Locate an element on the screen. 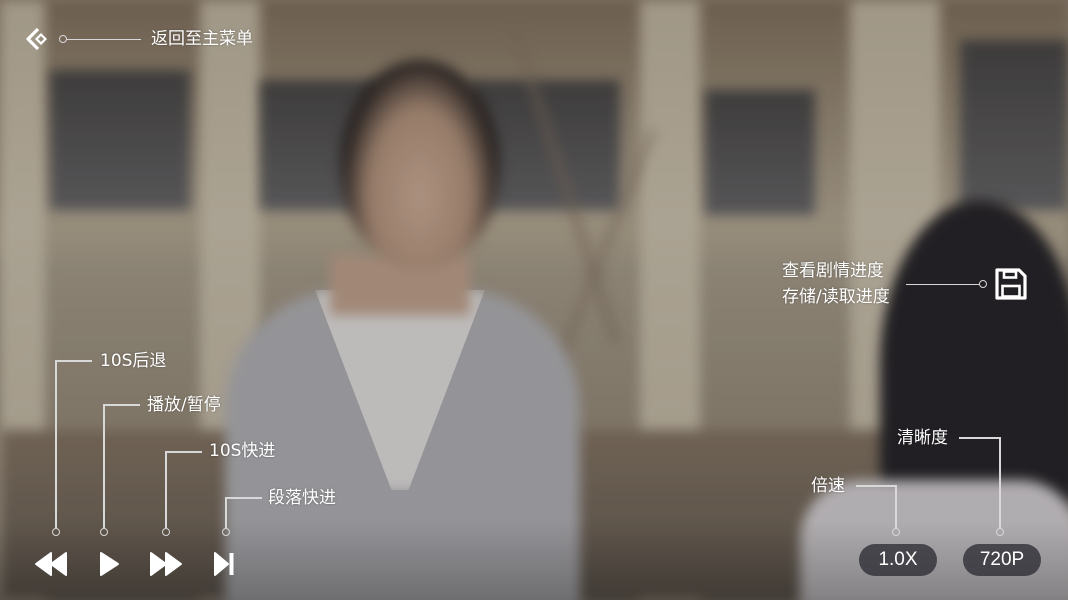 The width and height of the screenshot is (1068, 600). rewind-annotation-line-h is located at coordinates (73, 361).